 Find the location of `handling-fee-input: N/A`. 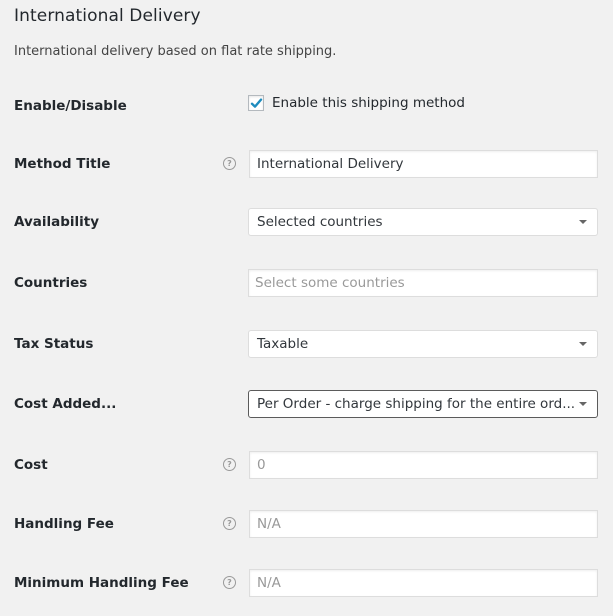

handling-fee-input: N/A is located at coordinates (423, 524).